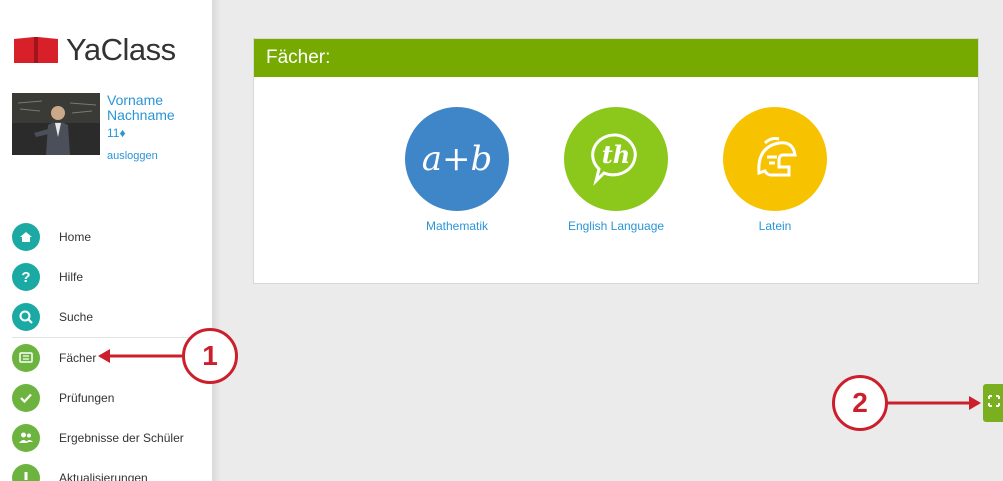 Image resolution: width=1003 pixels, height=481 pixels. What do you see at coordinates (141, 156) in the screenshot?
I see `logout-link: ausloggen` at bounding box center [141, 156].